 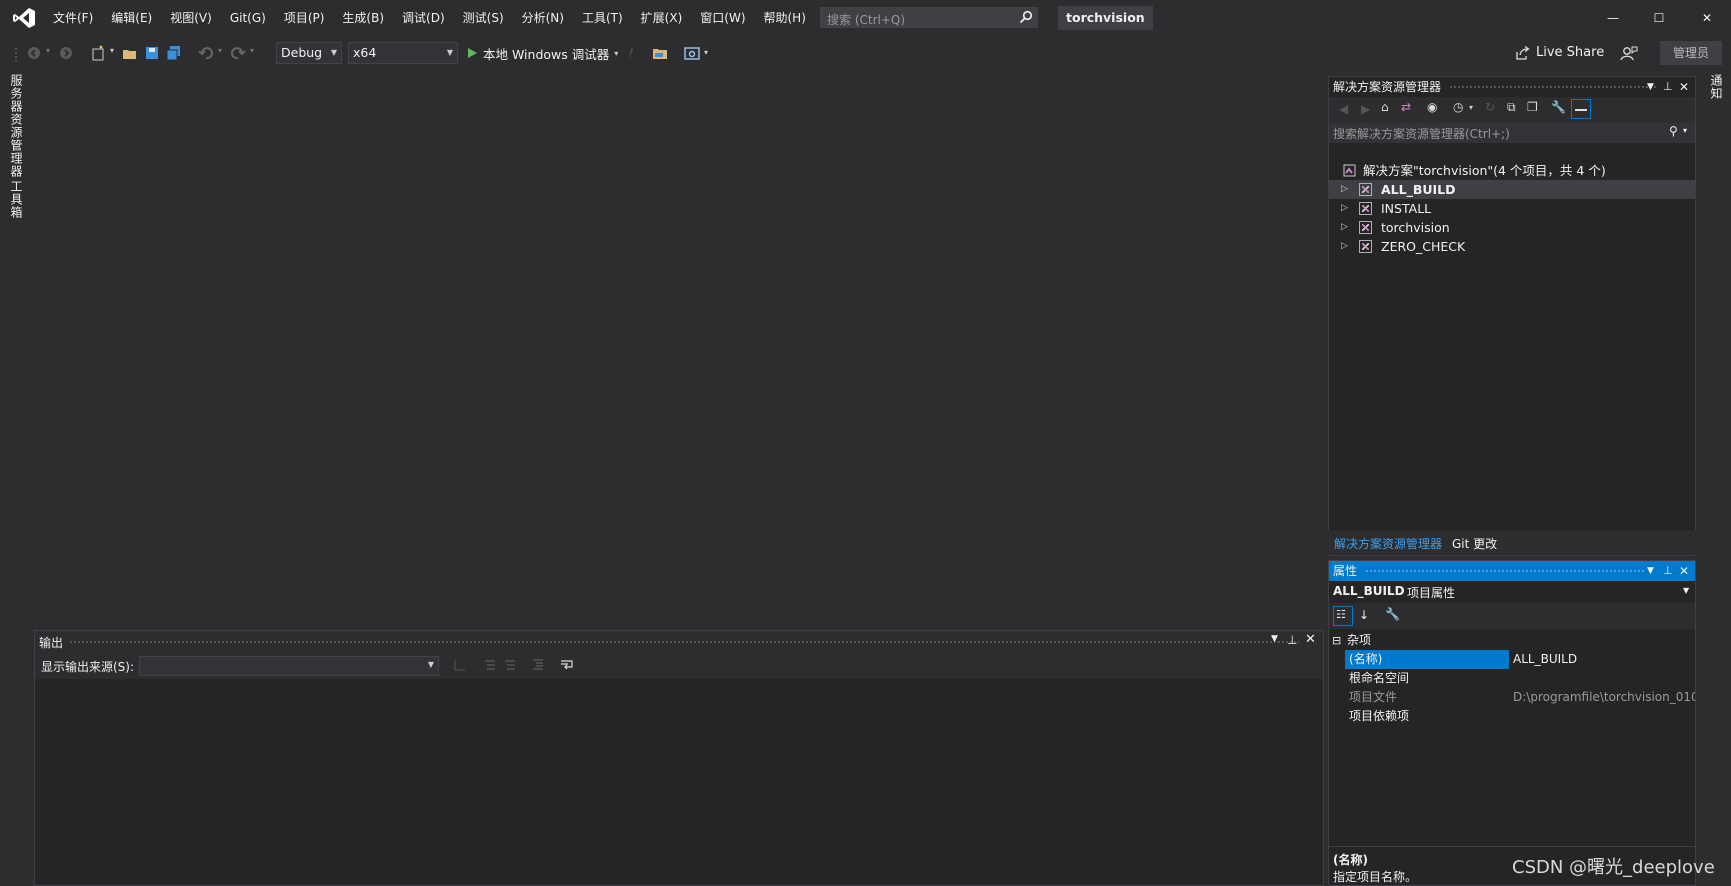 What do you see at coordinates (1707, 18) in the screenshot?
I see `close-button: ✕` at bounding box center [1707, 18].